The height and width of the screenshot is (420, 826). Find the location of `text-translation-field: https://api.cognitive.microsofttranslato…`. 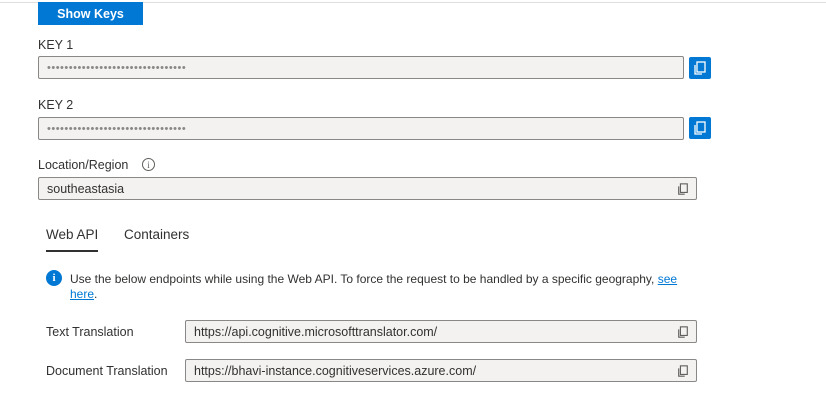

text-translation-field: https://api.cognitive.microsofttranslato… is located at coordinates (441, 331).